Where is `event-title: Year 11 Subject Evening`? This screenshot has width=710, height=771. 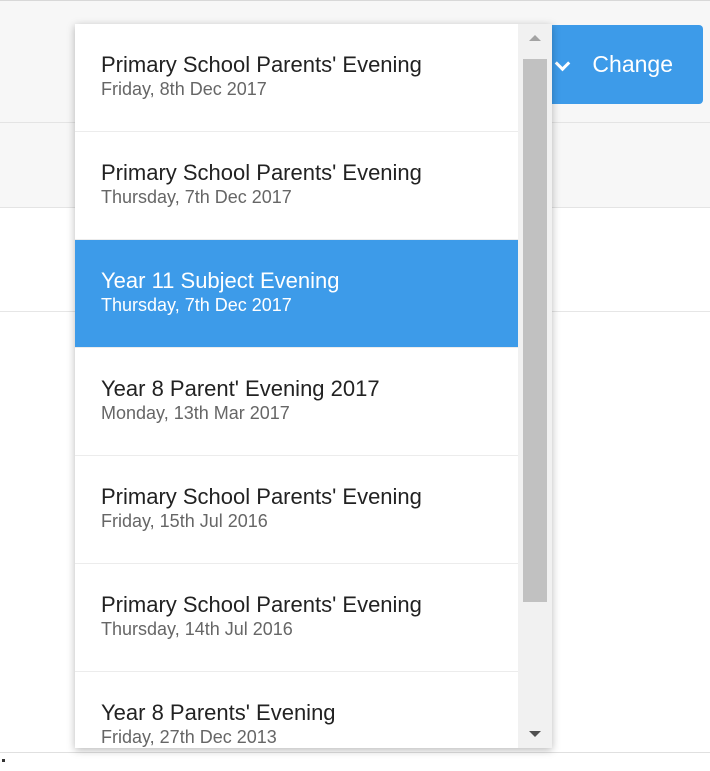
event-title: Year 11 Subject Evening is located at coordinates (220, 280).